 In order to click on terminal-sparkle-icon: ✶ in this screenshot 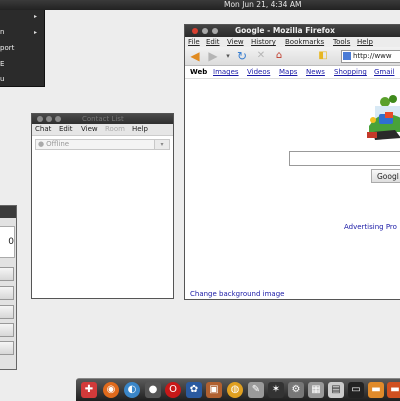, I will do `click(276, 390)`.